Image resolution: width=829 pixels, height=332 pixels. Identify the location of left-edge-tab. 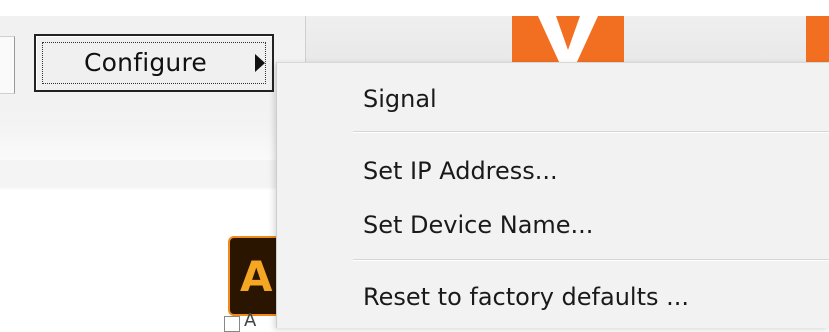
(7, 65).